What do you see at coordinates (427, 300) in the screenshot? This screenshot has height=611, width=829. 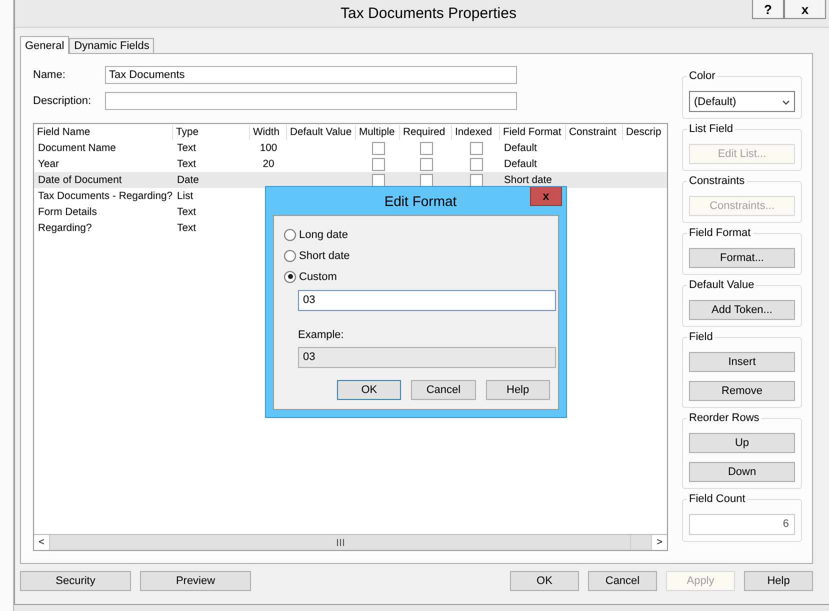 I see `custom-format-field: 03` at bounding box center [427, 300].